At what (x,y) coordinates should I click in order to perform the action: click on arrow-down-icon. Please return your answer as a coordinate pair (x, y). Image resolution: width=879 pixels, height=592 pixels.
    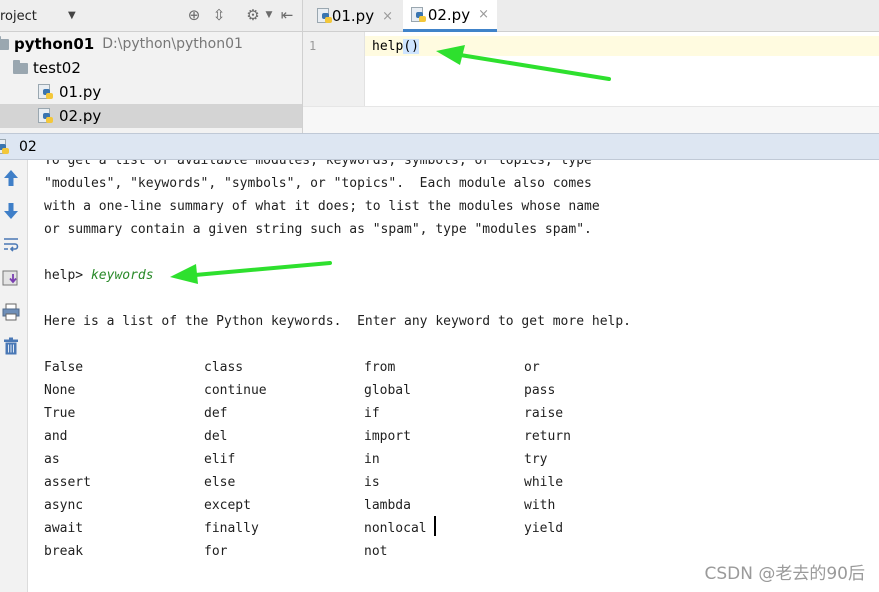
    Looking at the image, I should click on (11, 211).